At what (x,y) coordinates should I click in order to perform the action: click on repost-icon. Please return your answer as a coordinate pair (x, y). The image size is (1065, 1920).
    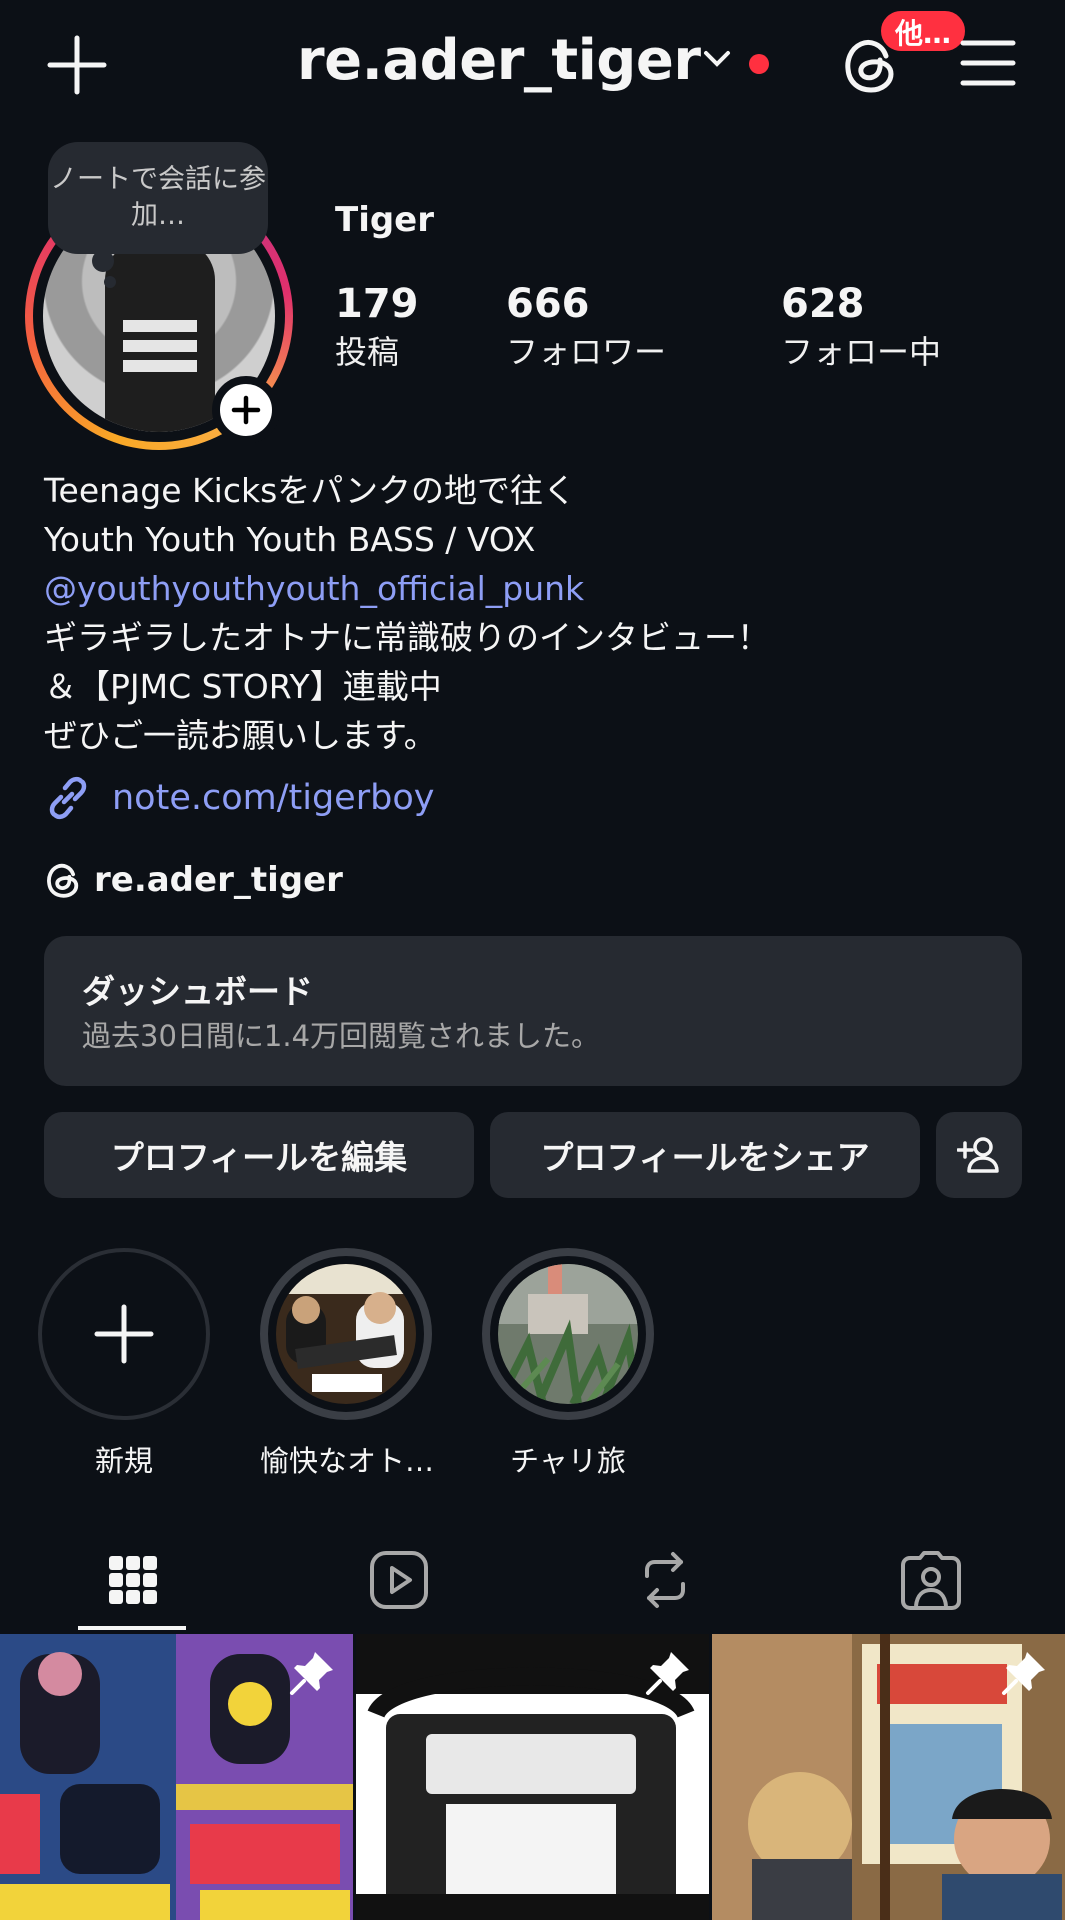
    Looking at the image, I should click on (665, 1580).